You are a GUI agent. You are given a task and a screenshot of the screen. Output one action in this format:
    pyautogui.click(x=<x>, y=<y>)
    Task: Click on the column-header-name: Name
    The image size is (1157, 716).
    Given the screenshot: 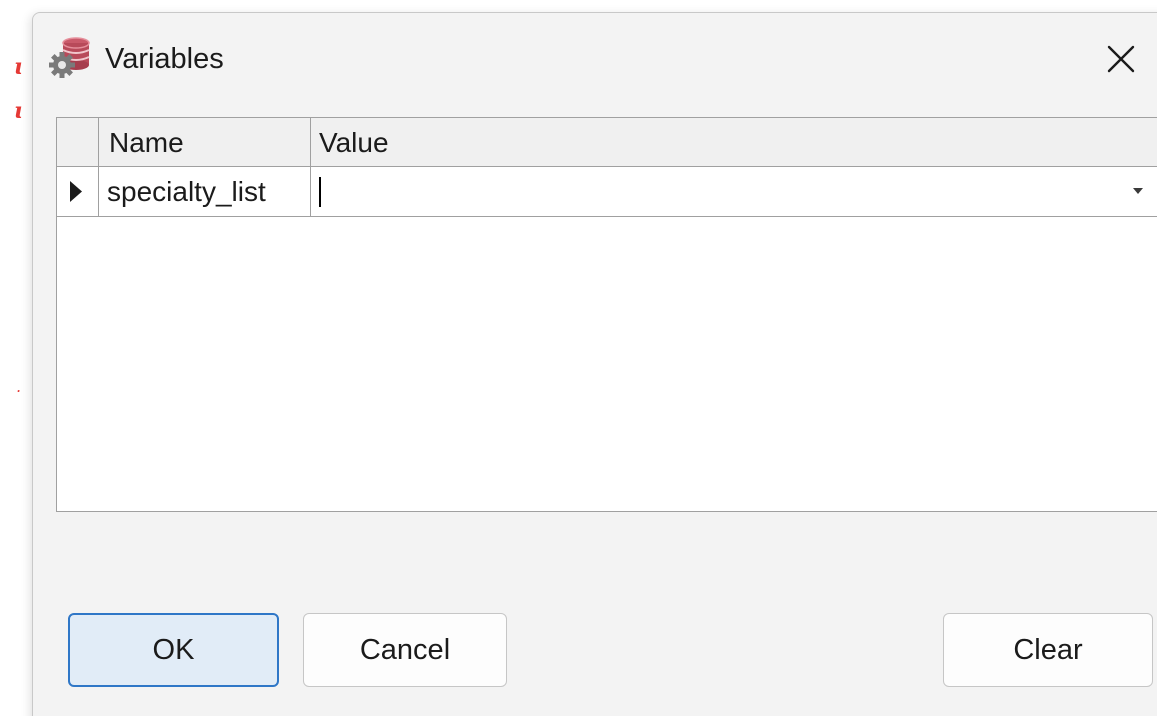 What is the action you would take?
    pyautogui.click(x=205, y=142)
    